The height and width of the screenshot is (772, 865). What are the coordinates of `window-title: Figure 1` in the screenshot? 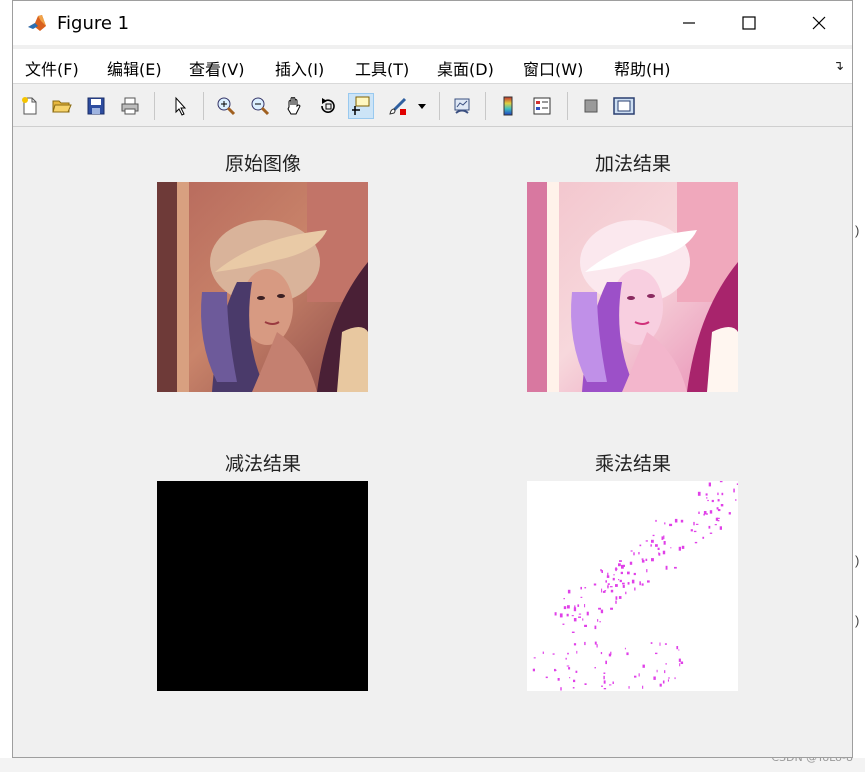 It's located at (93, 23).